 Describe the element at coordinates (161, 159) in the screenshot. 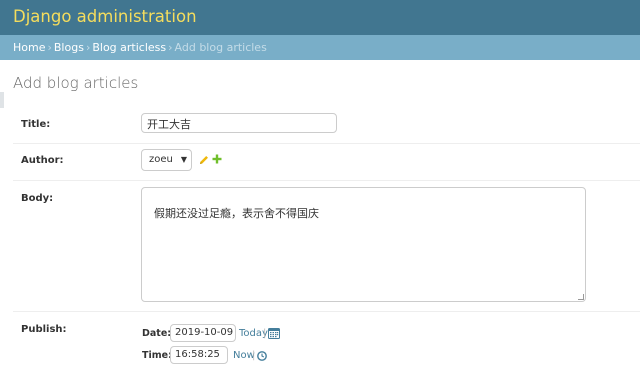

I see `author-select-value: zoeu` at that location.